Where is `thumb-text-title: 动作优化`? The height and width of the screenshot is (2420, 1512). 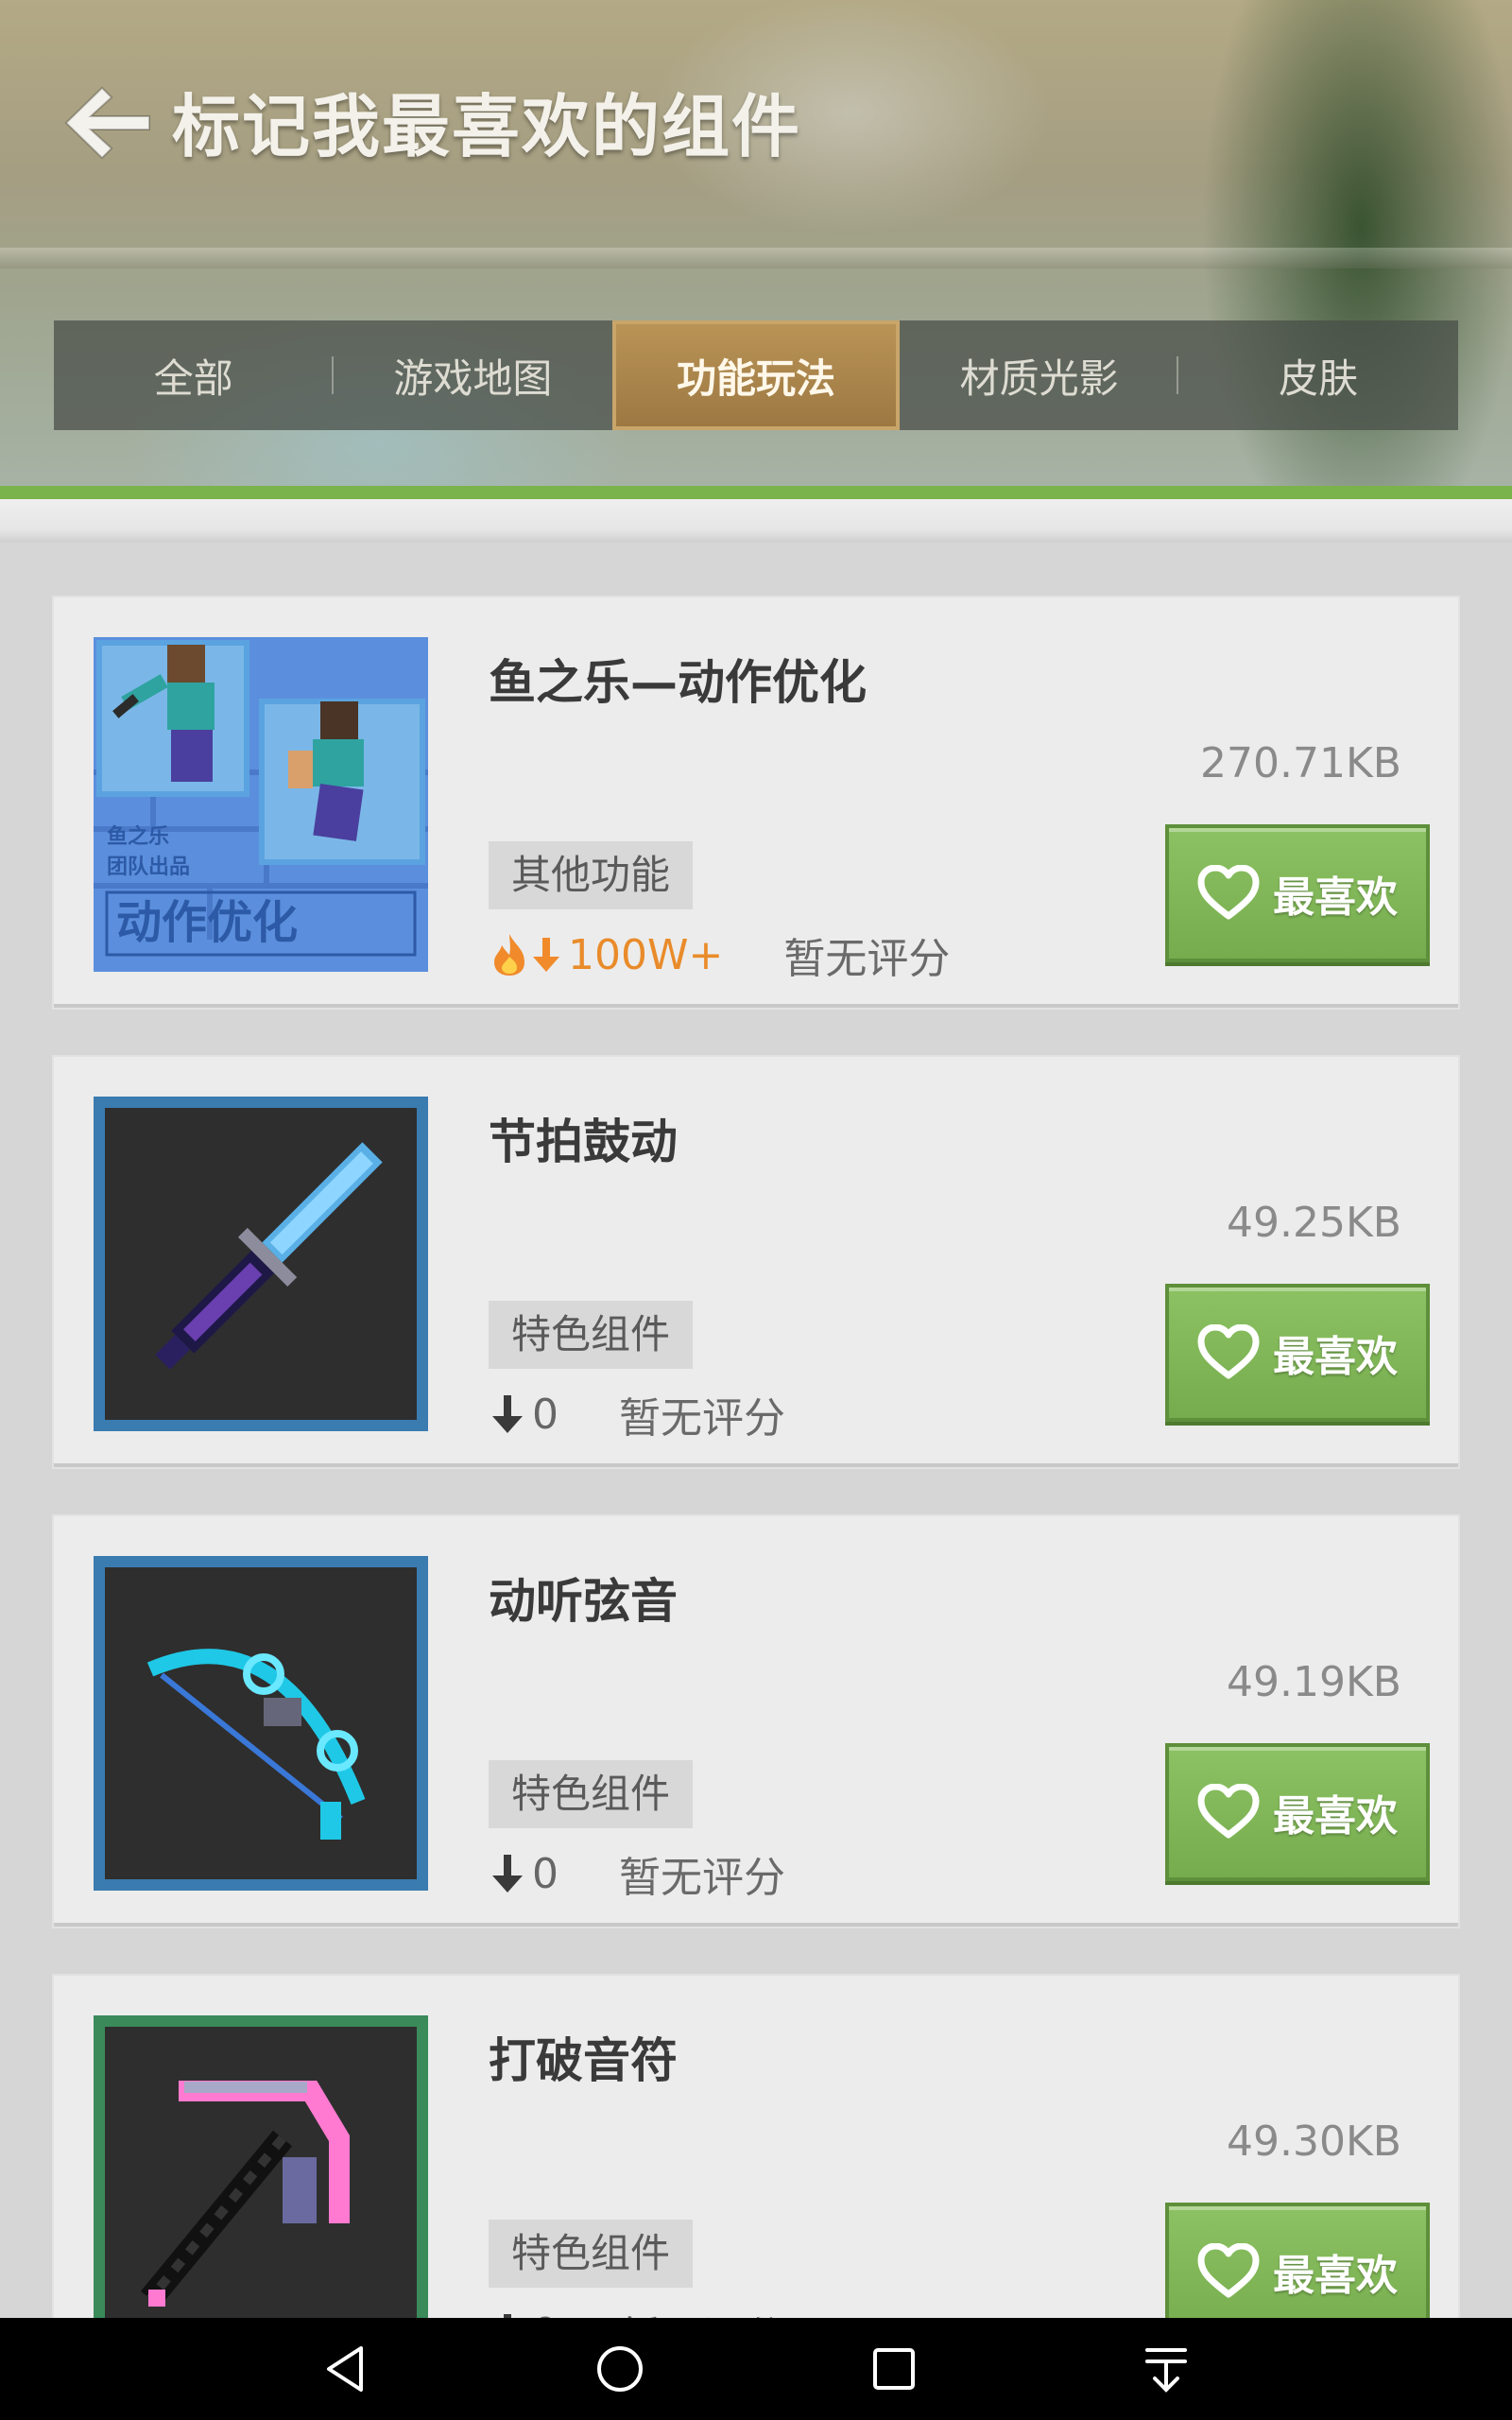
thumb-text-title: 动作优化 is located at coordinates (207, 923).